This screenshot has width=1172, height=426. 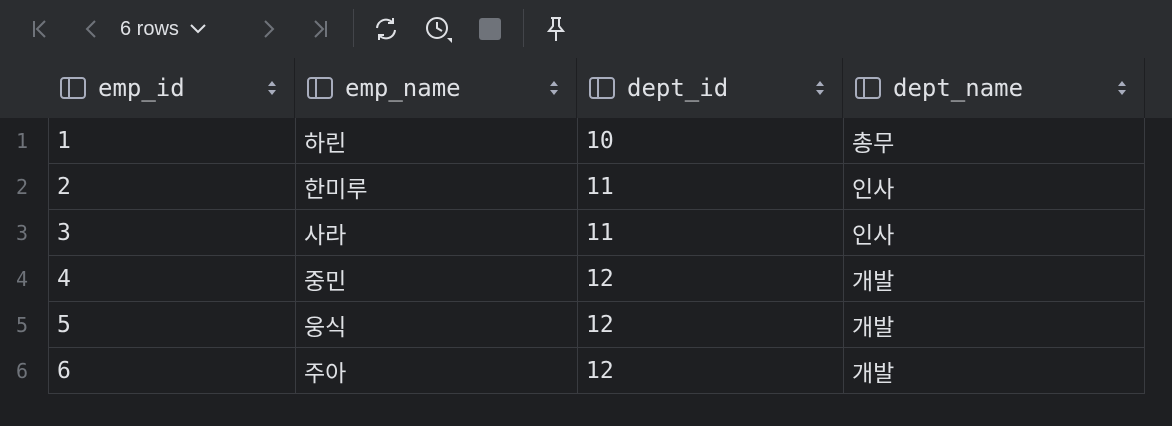 I want to click on table-row: 2 2 한미루 11 인사, so click(x=572, y=187).